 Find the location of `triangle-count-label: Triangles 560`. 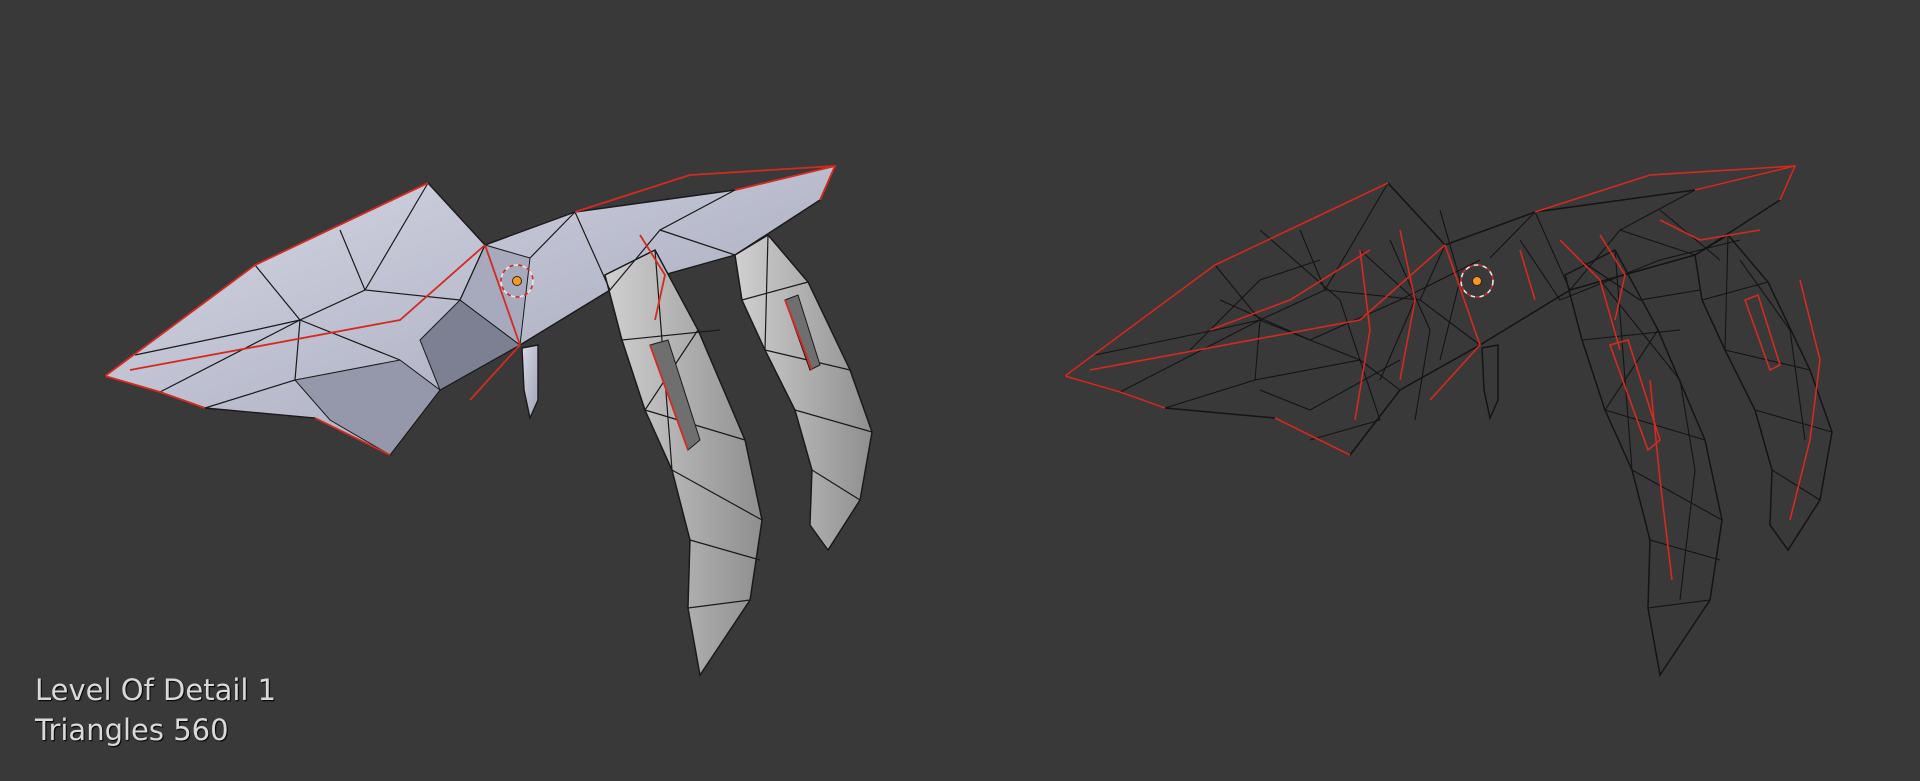

triangle-count-label: Triangles 560 is located at coordinates (132, 730).